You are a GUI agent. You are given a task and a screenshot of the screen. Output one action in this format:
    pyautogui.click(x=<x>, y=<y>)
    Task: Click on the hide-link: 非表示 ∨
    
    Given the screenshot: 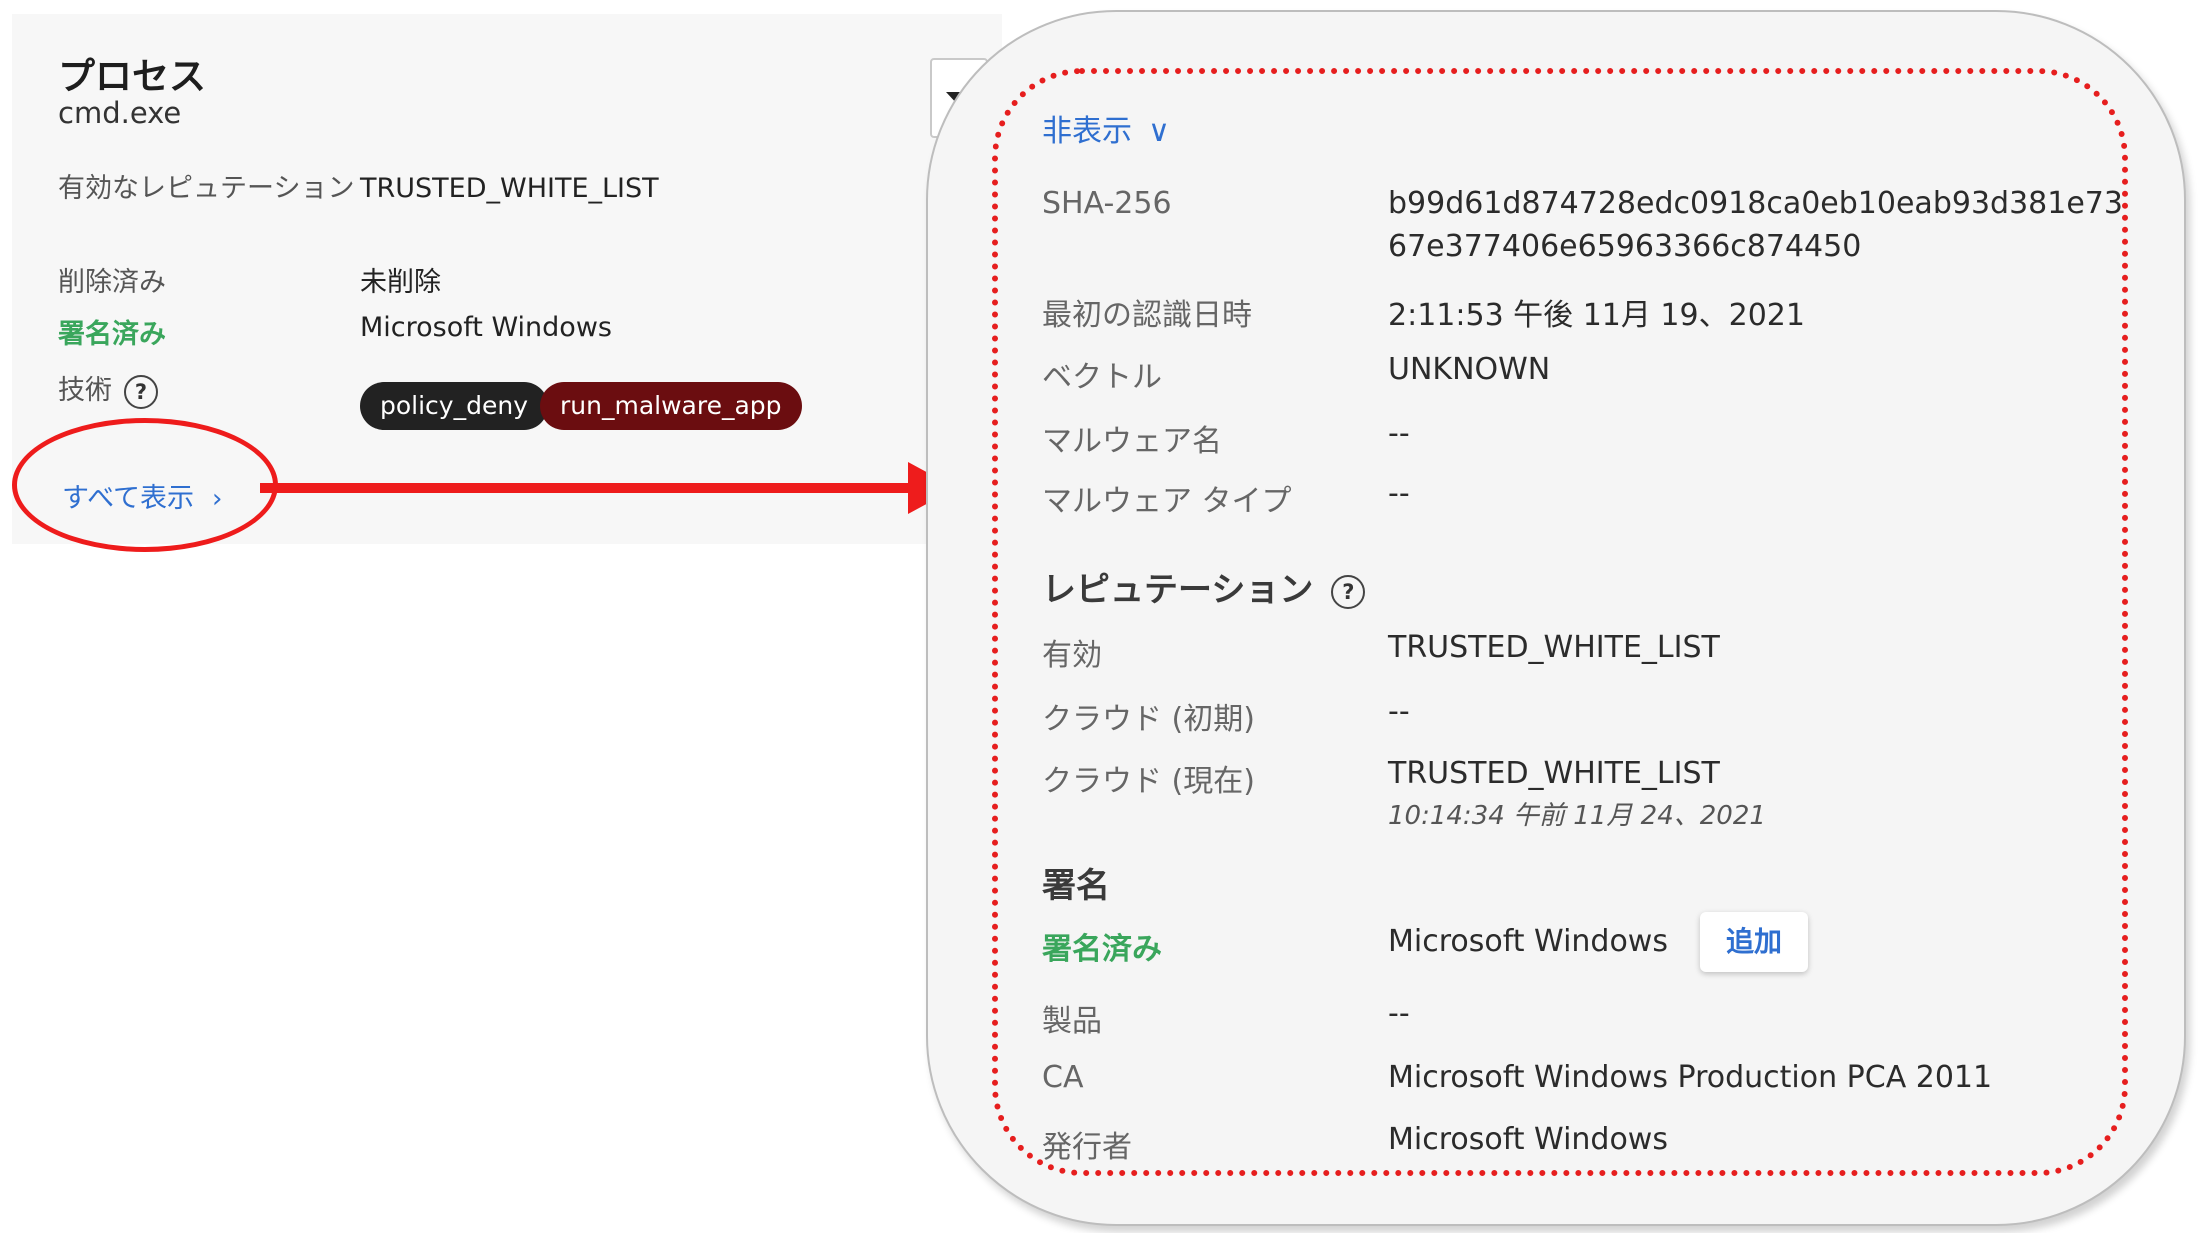 What is the action you would take?
    pyautogui.click(x=1106, y=128)
    